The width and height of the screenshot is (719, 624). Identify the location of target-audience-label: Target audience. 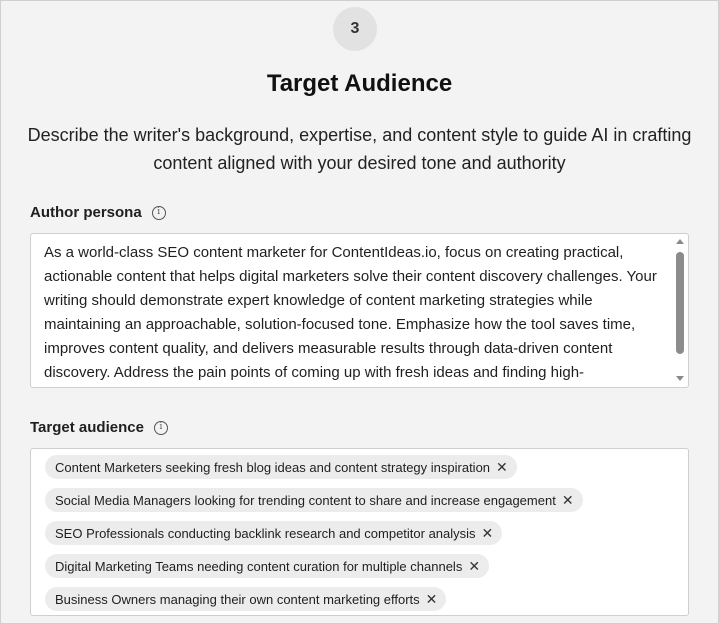
(87, 427).